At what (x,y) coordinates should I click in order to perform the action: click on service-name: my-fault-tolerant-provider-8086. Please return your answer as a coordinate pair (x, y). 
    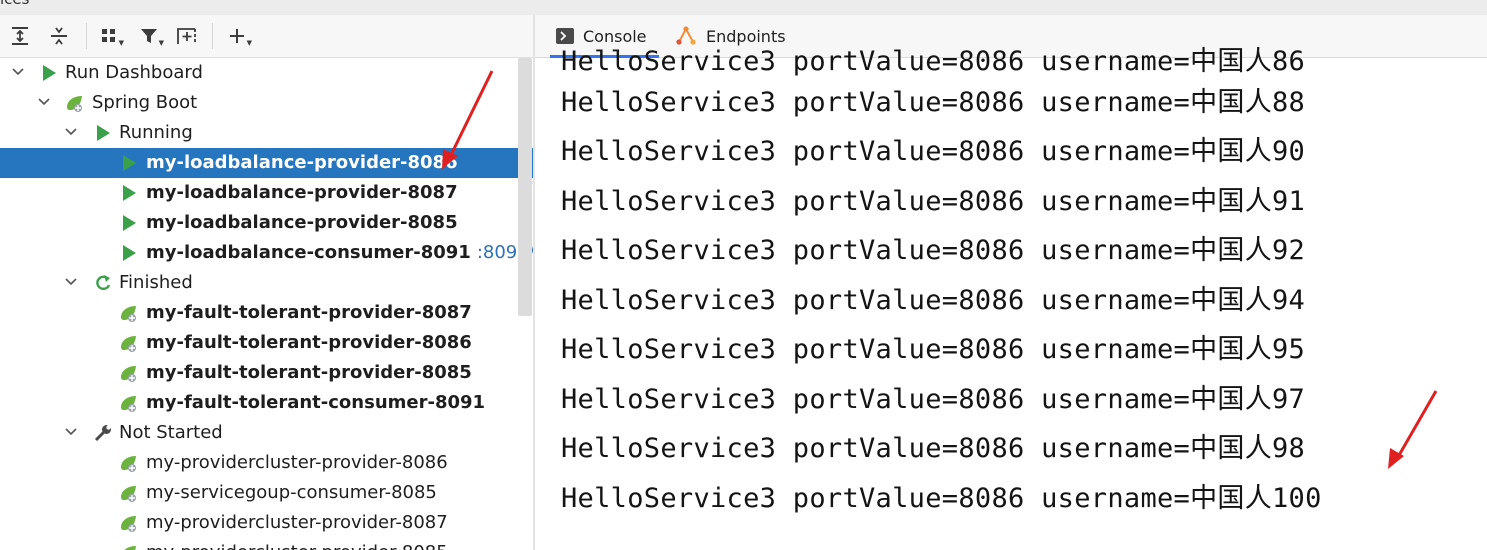
    Looking at the image, I should click on (309, 342).